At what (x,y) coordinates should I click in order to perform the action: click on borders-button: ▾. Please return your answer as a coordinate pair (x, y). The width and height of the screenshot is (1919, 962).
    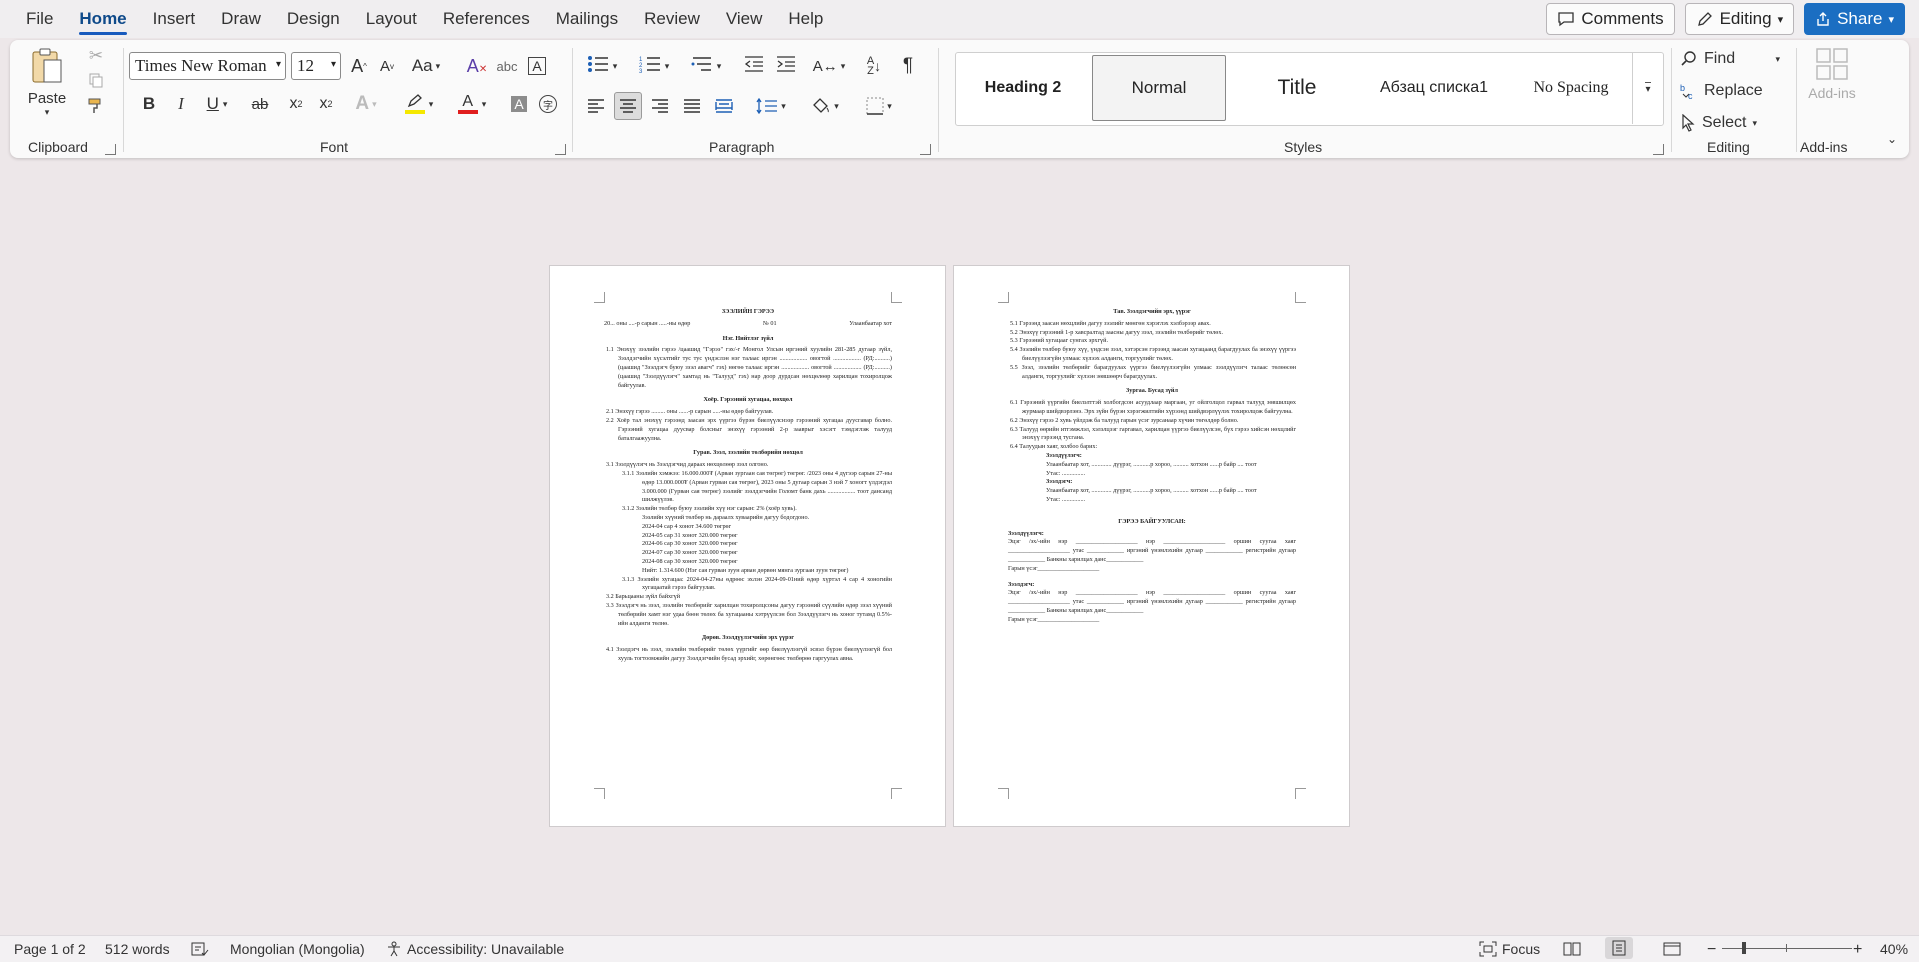
    Looking at the image, I should click on (879, 106).